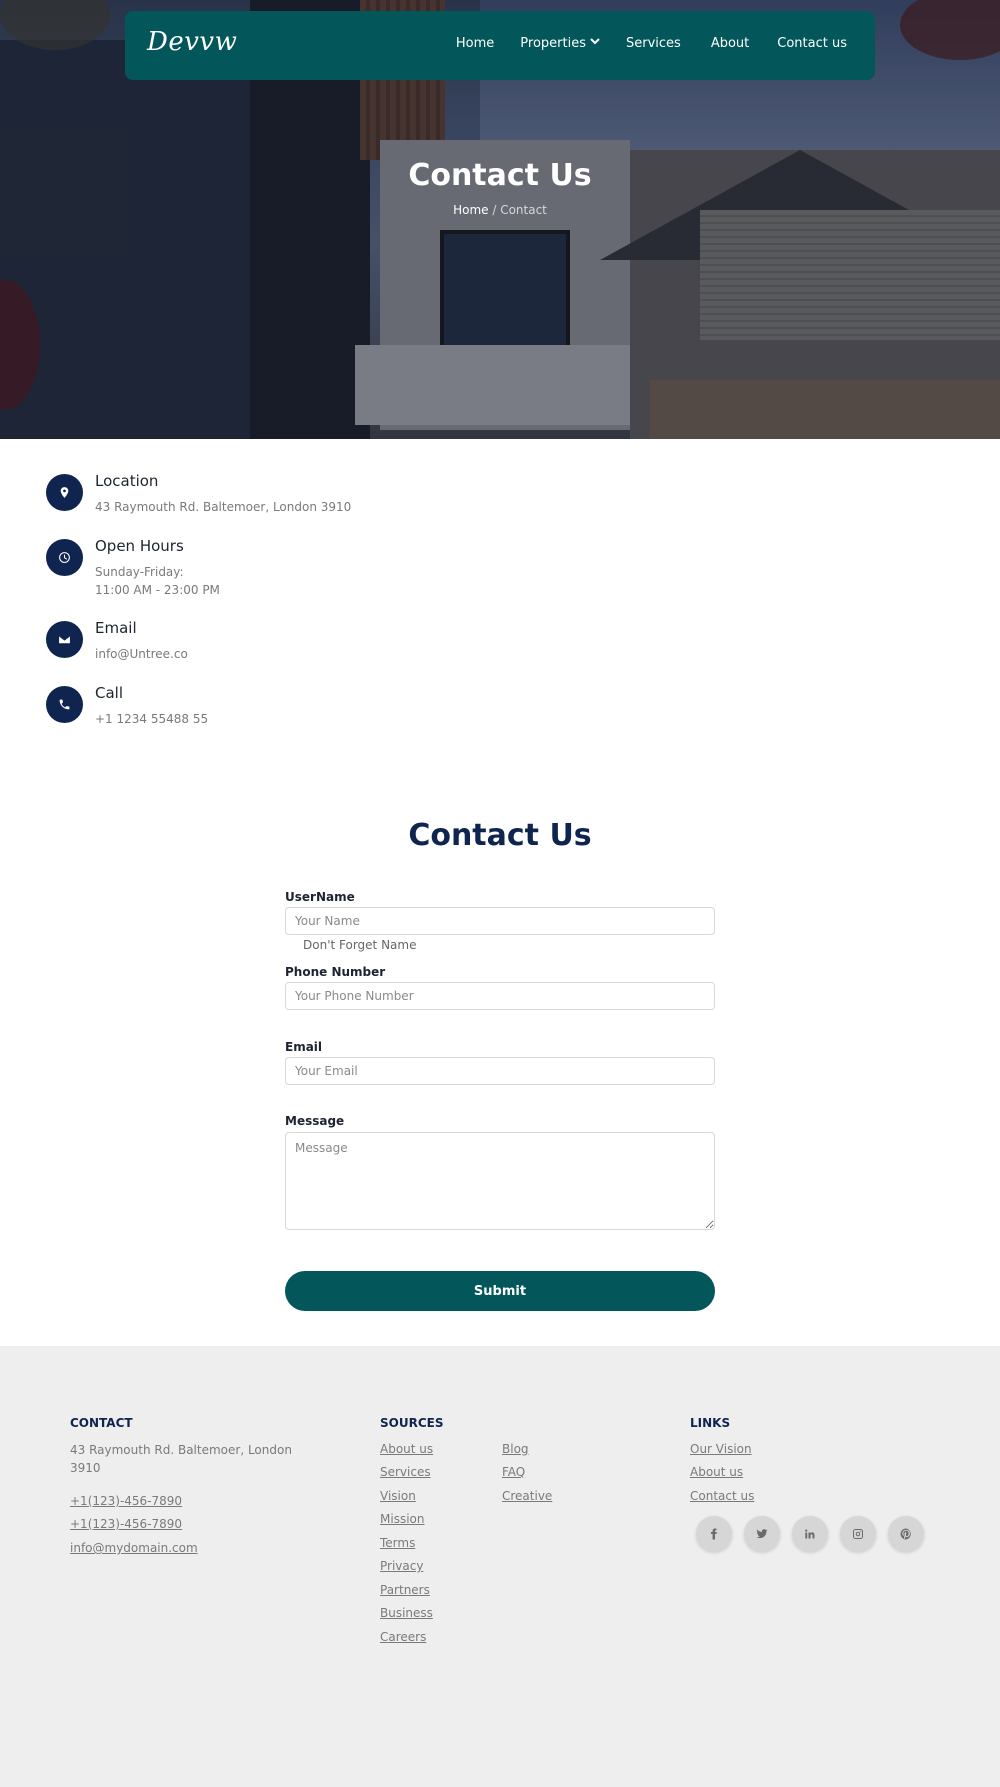 The height and width of the screenshot is (1787, 1000). What do you see at coordinates (152, 719) in the screenshot?
I see `info-text: +1 1234 55488 55` at bounding box center [152, 719].